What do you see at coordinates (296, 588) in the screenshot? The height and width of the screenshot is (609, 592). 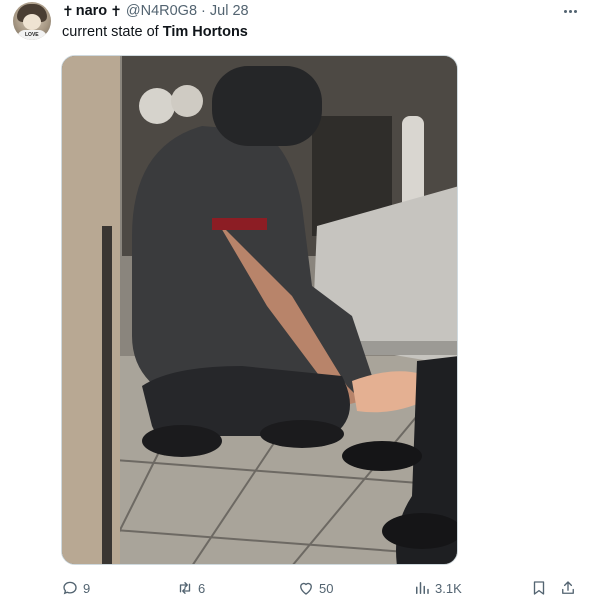 I see `action-bar: 9 6 50 3.1K` at bounding box center [296, 588].